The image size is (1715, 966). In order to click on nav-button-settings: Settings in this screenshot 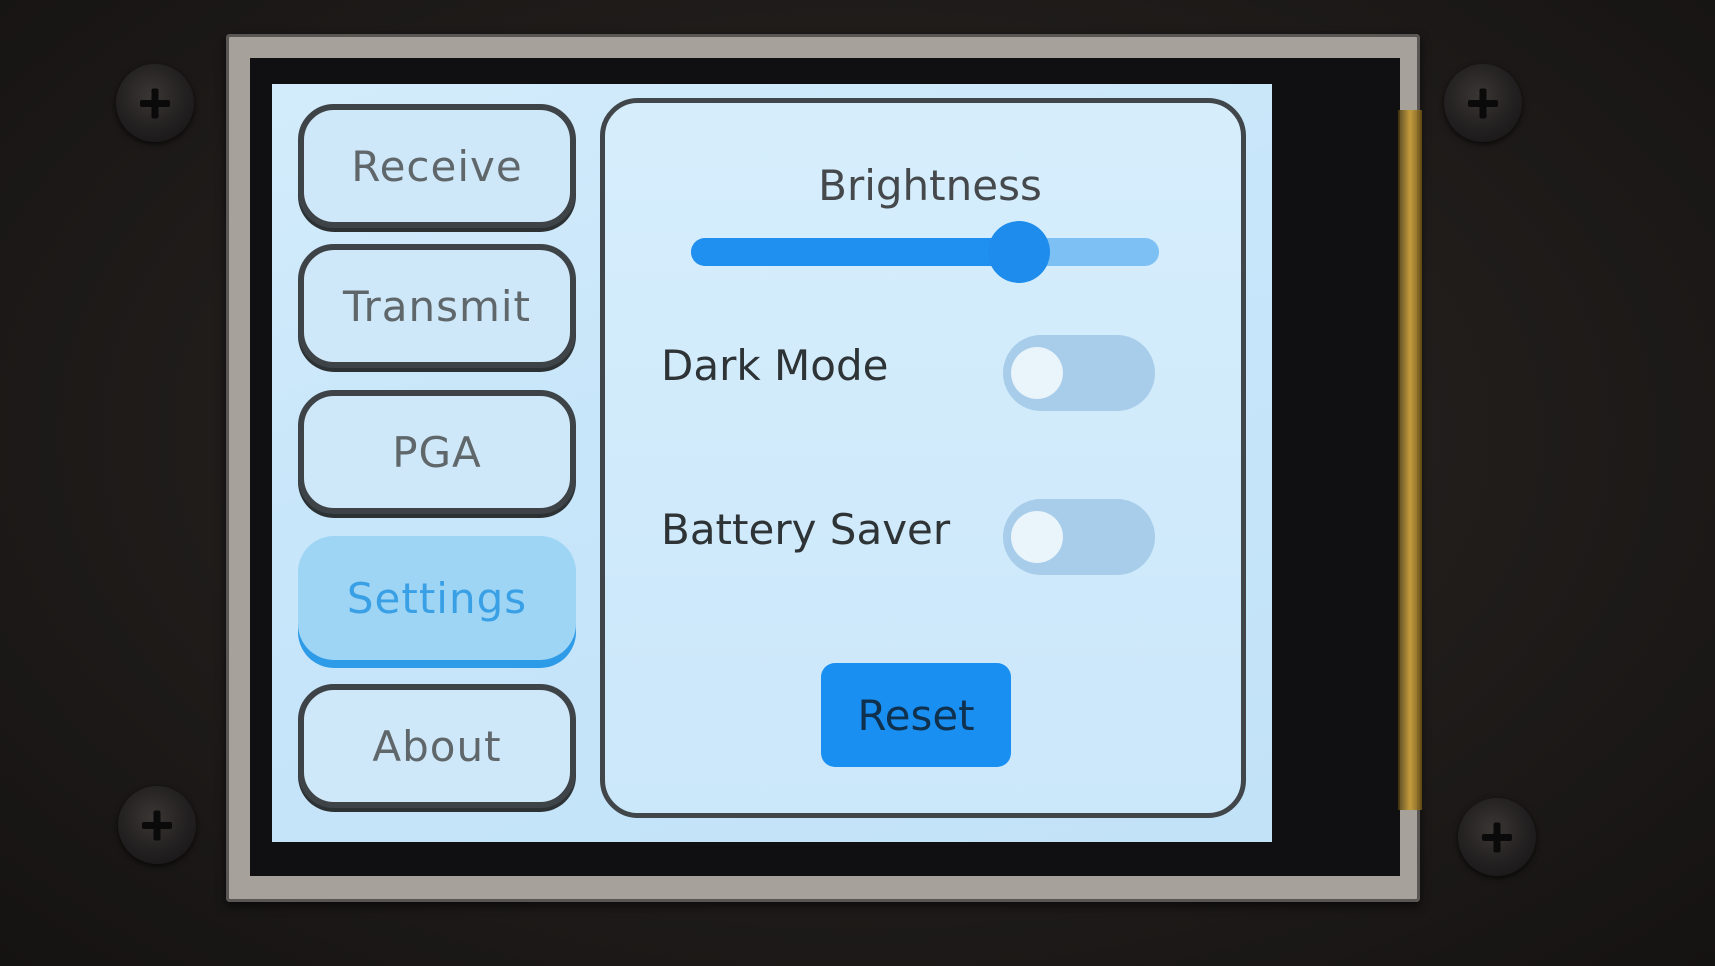, I will do `click(437, 598)`.